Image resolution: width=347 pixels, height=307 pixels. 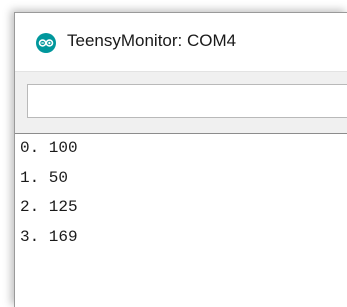 What do you see at coordinates (49, 148) in the screenshot?
I see `output-line: 0. 100` at bounding box center [49, 148].